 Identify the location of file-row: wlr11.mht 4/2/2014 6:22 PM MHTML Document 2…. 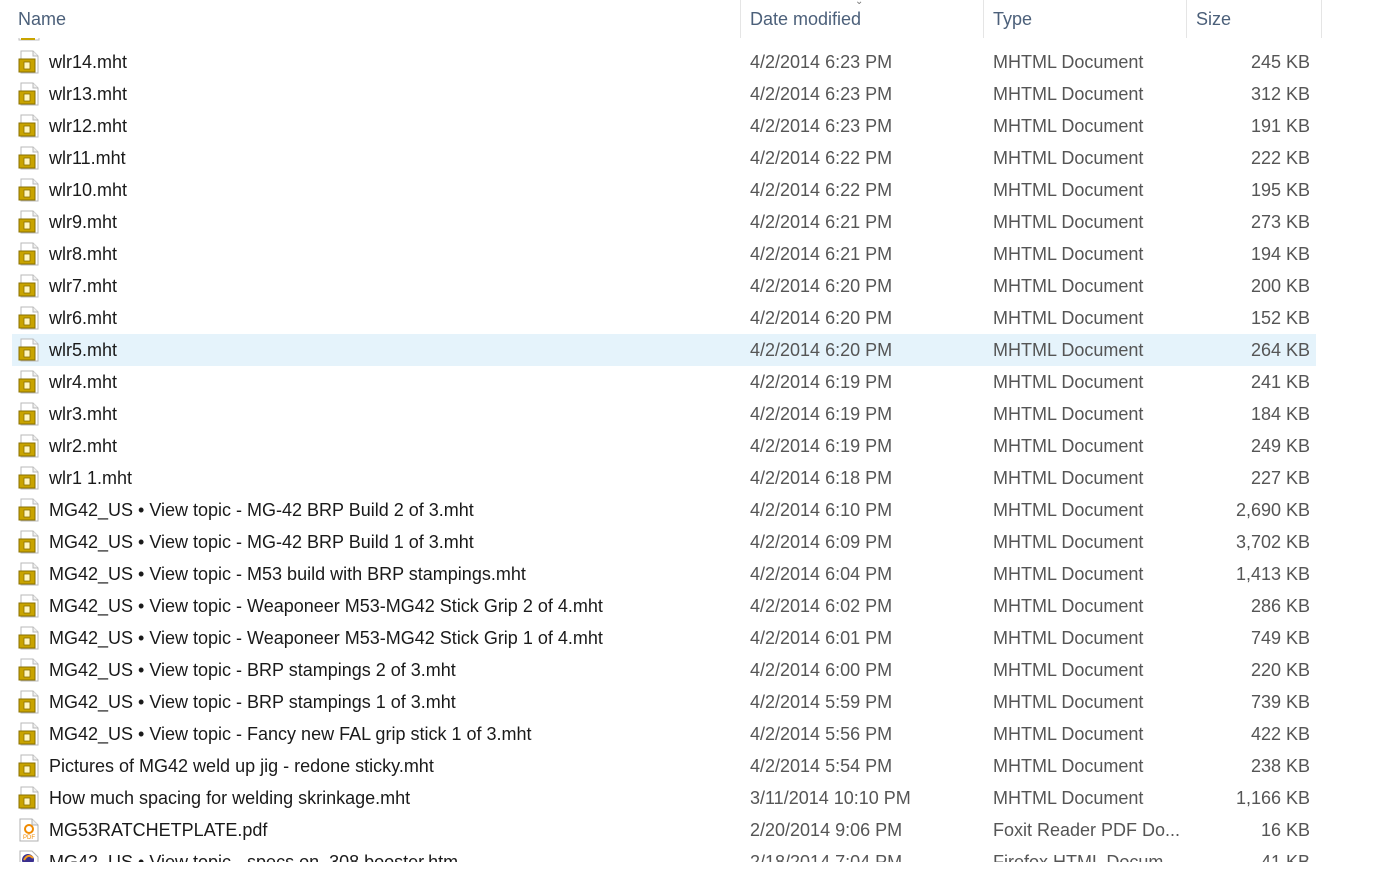
(664, 158).